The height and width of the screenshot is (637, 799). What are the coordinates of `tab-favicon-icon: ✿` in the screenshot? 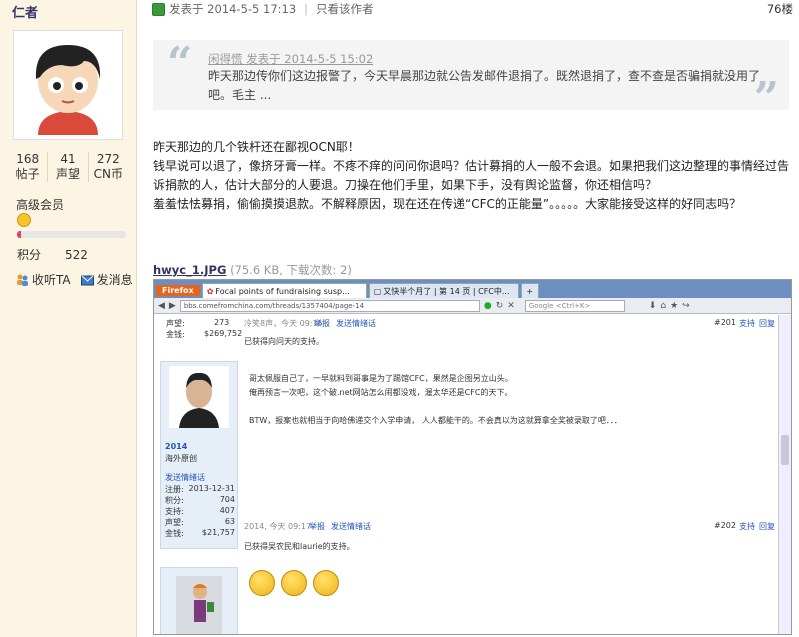 It's located at (210, 291).